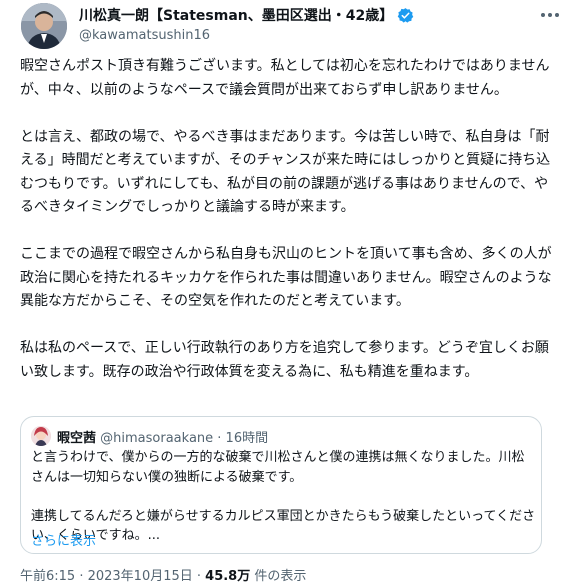  What do you see at coordinates (405, 15) in the screenshot?
I see `verified-badge-icon` at bounding box center [405, 15].